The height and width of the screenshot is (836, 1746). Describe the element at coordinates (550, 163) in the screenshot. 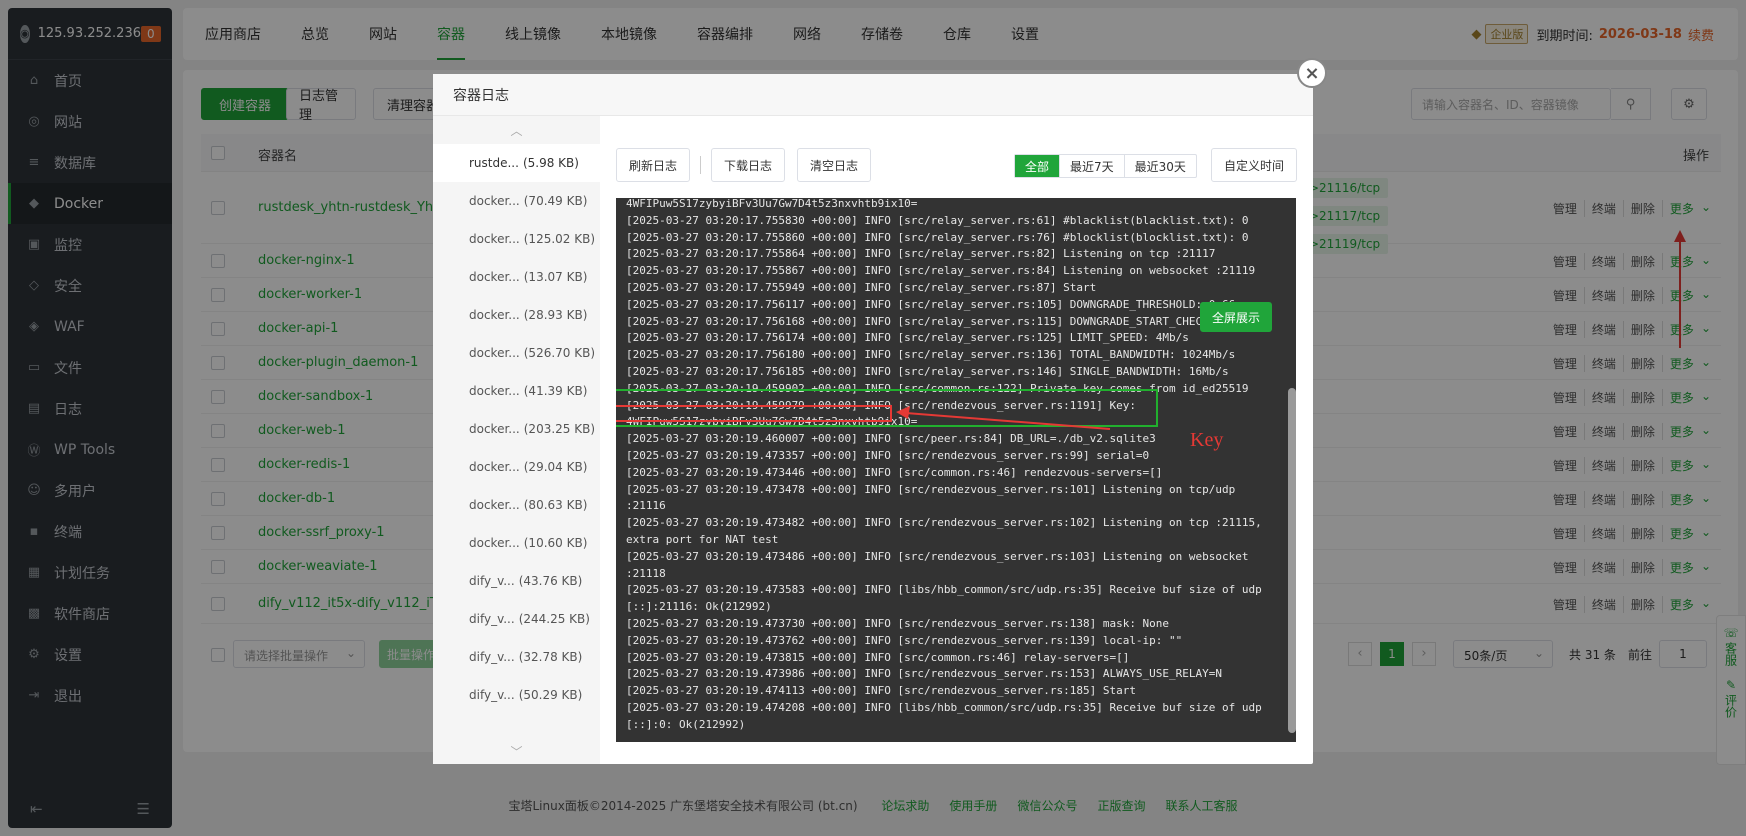

I see `log-file-size: (5.98 KB)` at that location.